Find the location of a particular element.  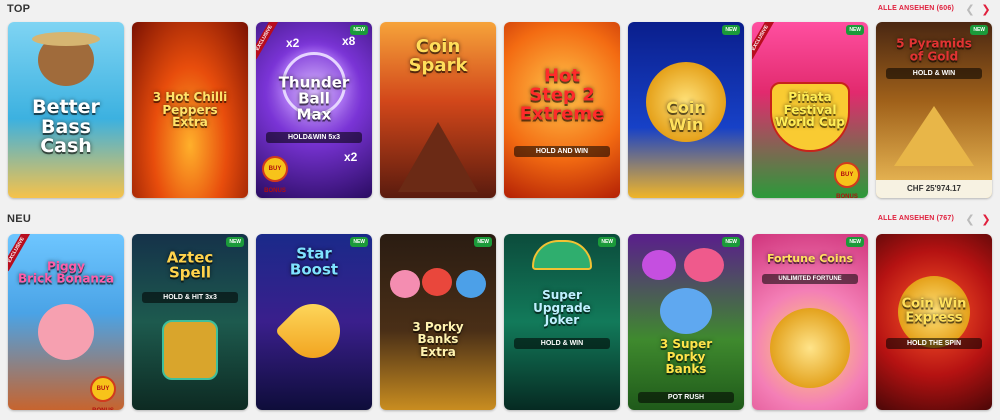

game-tile-better-bass-cash: Better Bass Cash is located at coordinates (66, 110).